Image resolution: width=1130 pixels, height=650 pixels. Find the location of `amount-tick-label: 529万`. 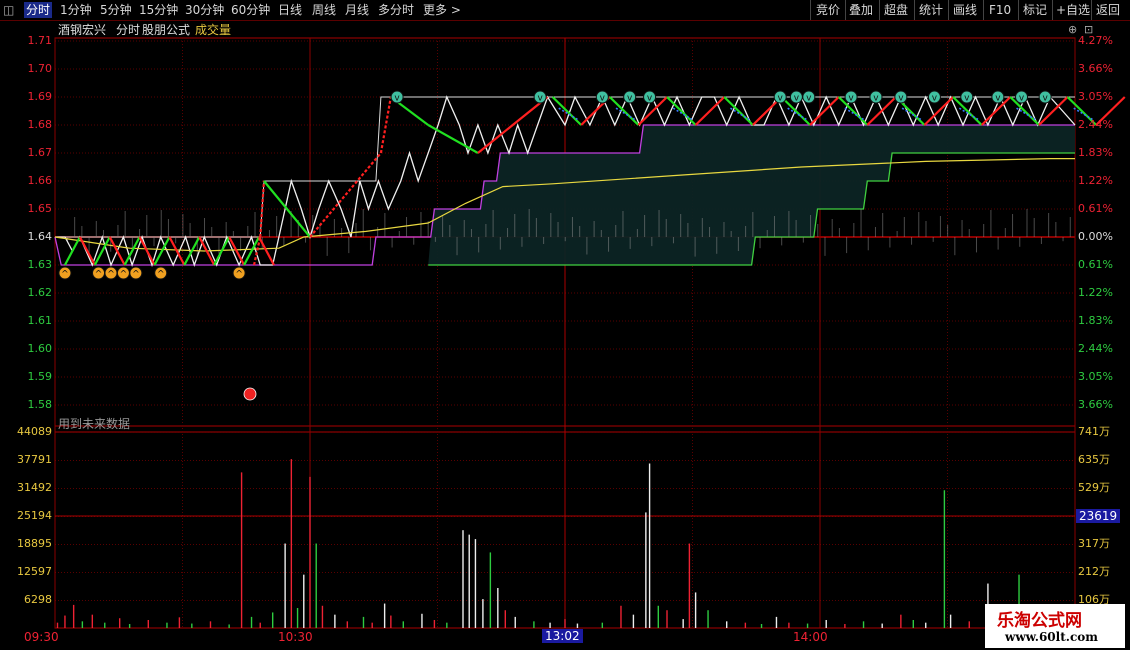

amount-tick-label: 529万 is located at coordinates (1094, 487).